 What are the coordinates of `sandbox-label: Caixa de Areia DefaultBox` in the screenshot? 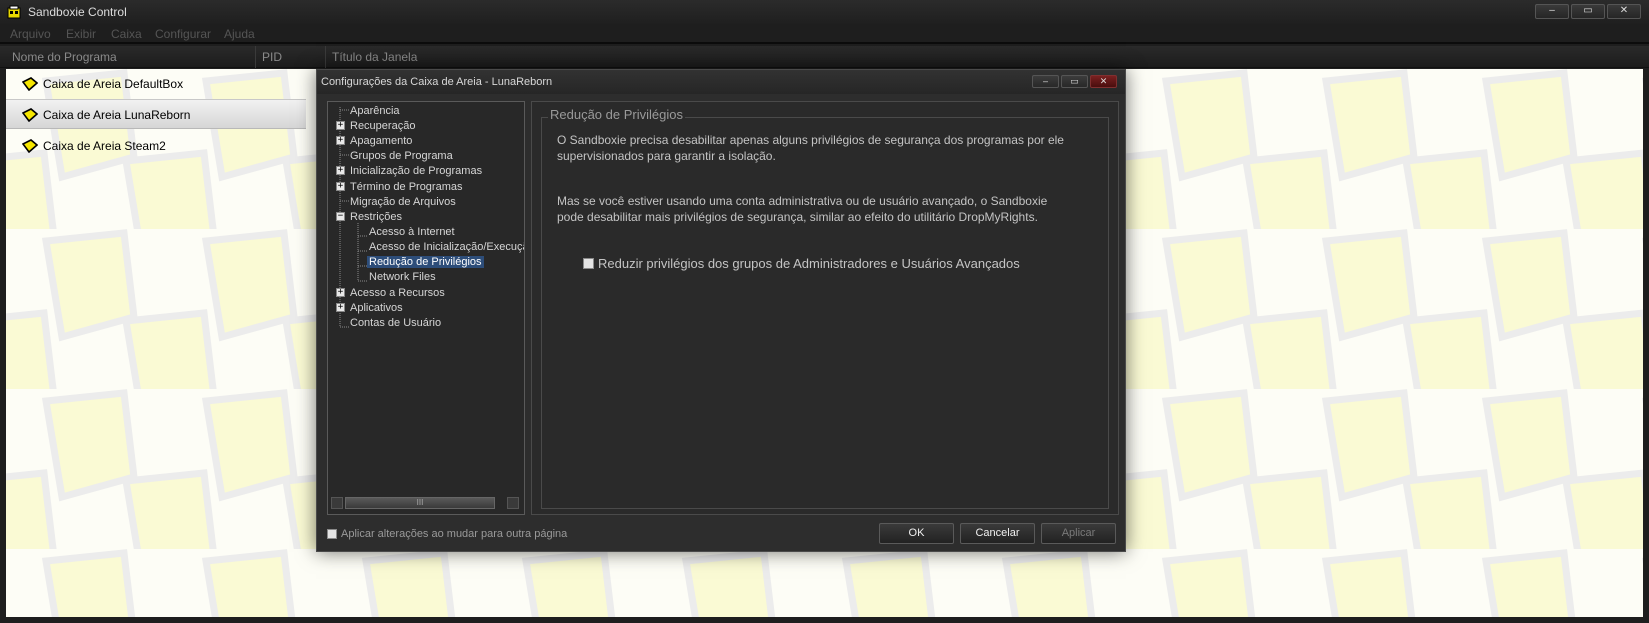 It's located at (113, 84).